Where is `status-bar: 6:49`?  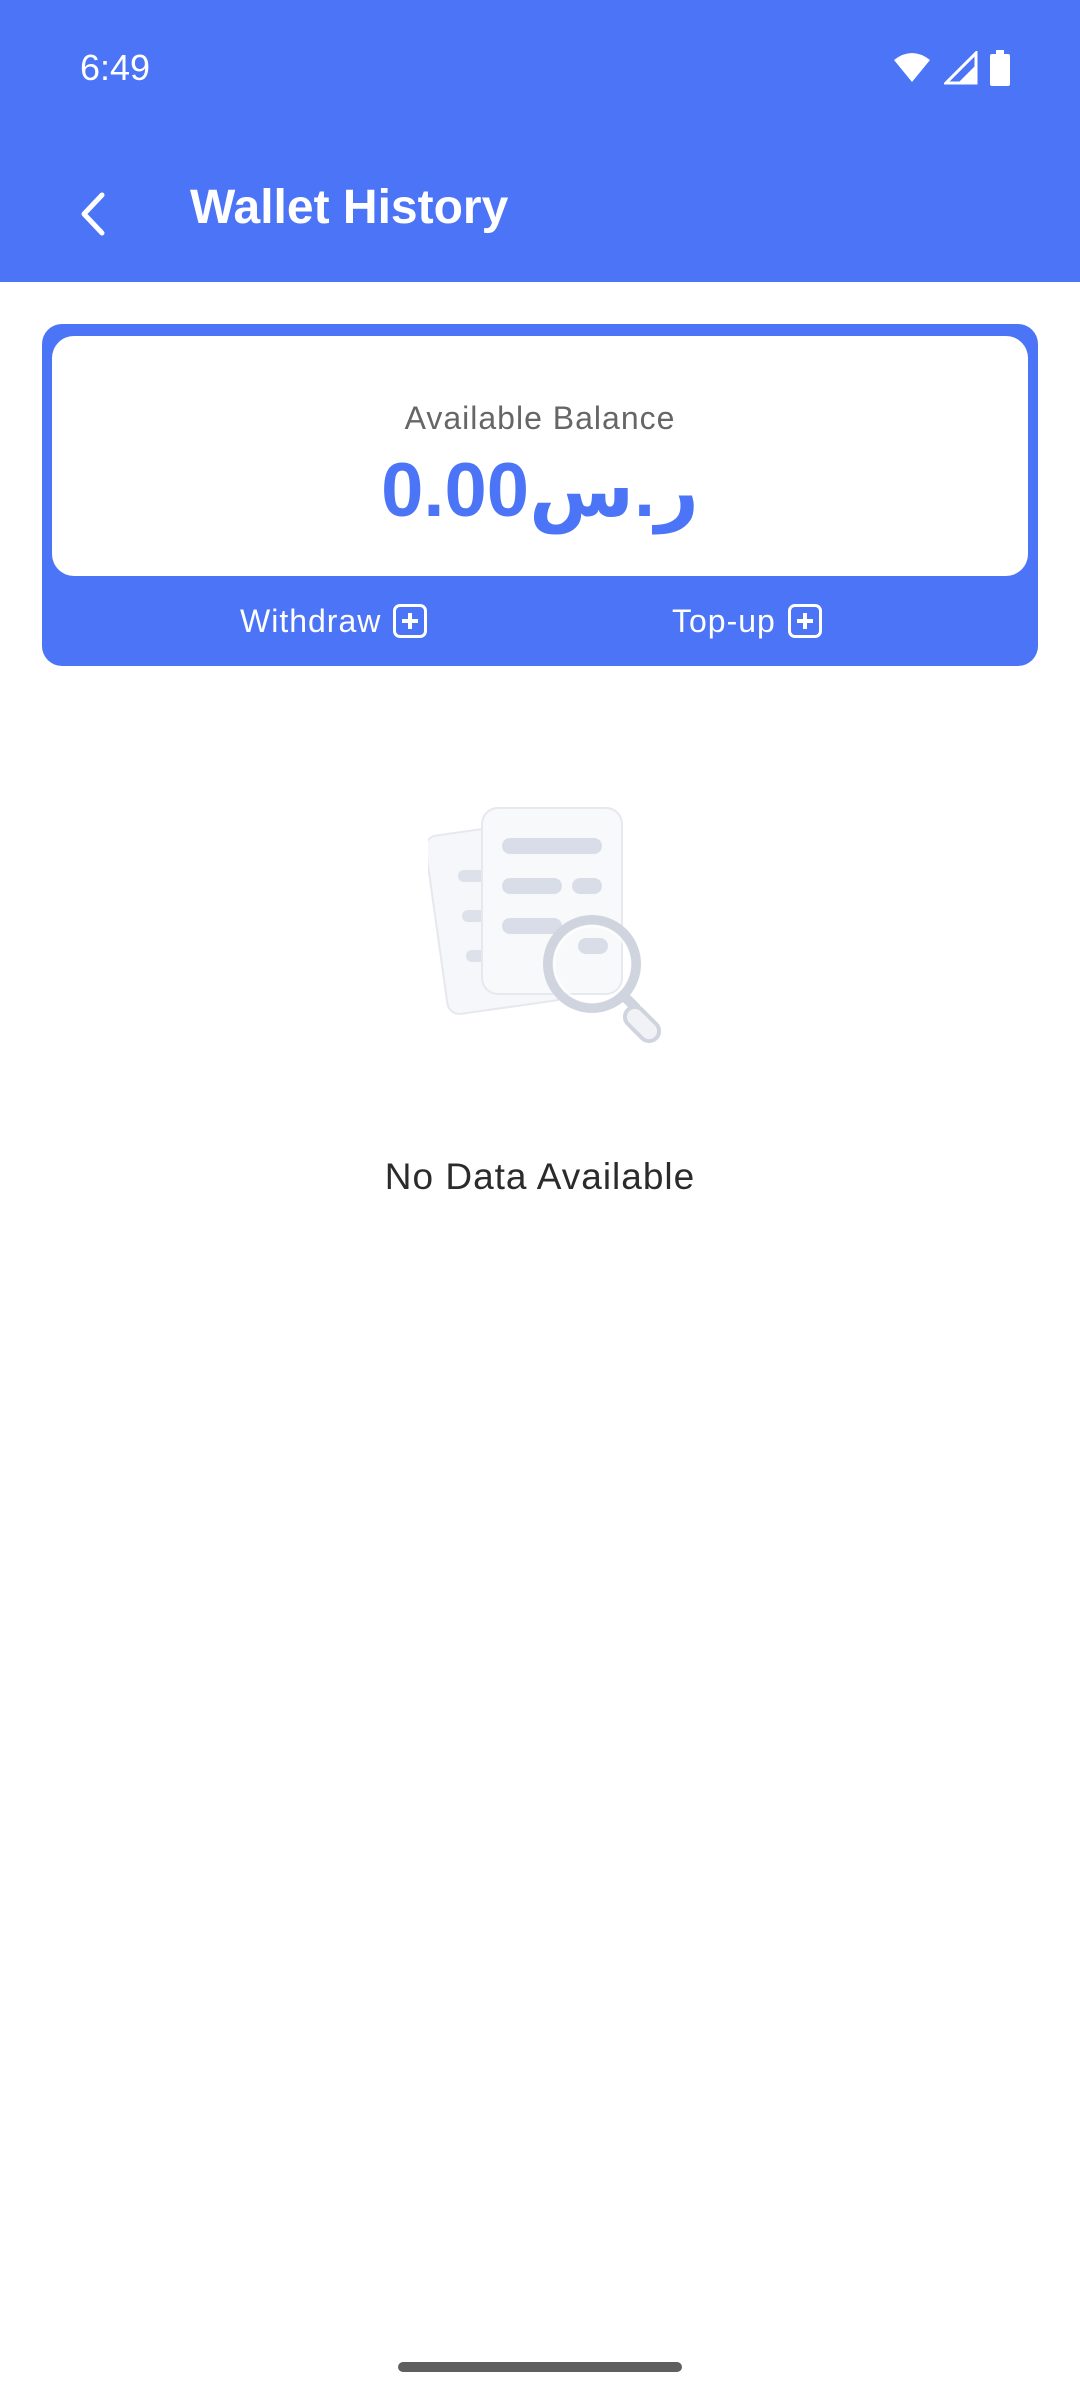 status-bar: 6:49 is located at coordinates (540, 67).